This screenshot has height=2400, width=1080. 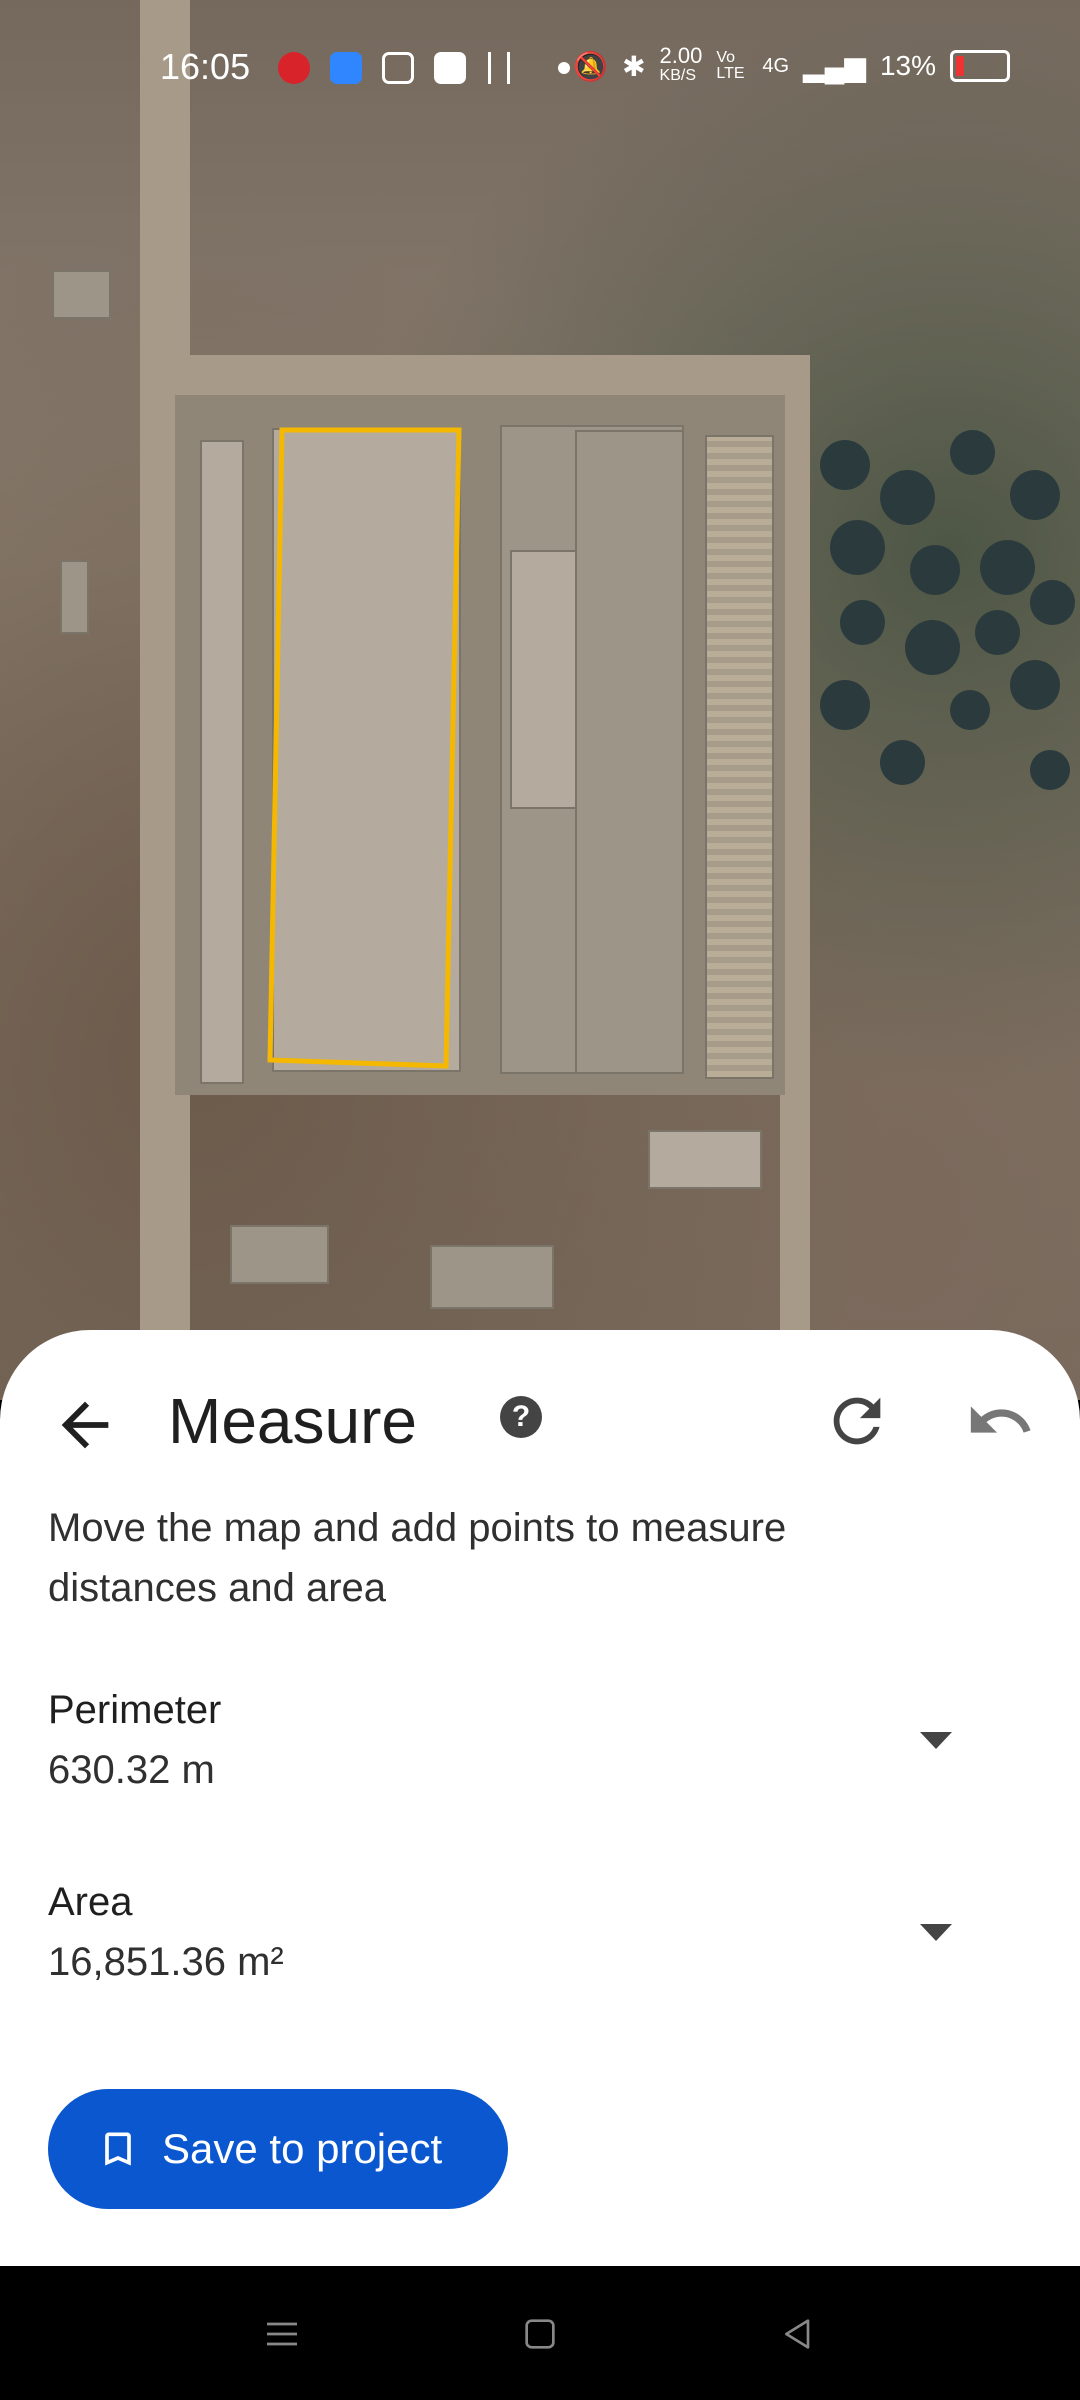 What do you see at coordinates (591, 66) in the screenshot?
I see `mute-icon: 🔕` at bounding box center [591, 66].